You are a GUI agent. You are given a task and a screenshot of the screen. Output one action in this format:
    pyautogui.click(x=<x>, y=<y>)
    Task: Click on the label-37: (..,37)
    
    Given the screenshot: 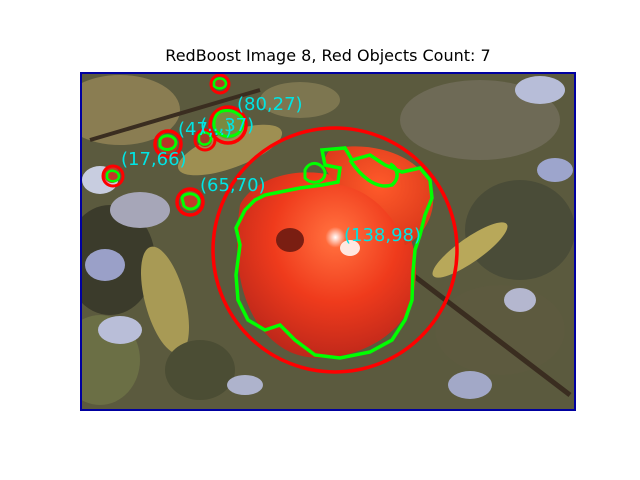 What is the action you would take?
    pyautogui.click(x=227, y=125)
    